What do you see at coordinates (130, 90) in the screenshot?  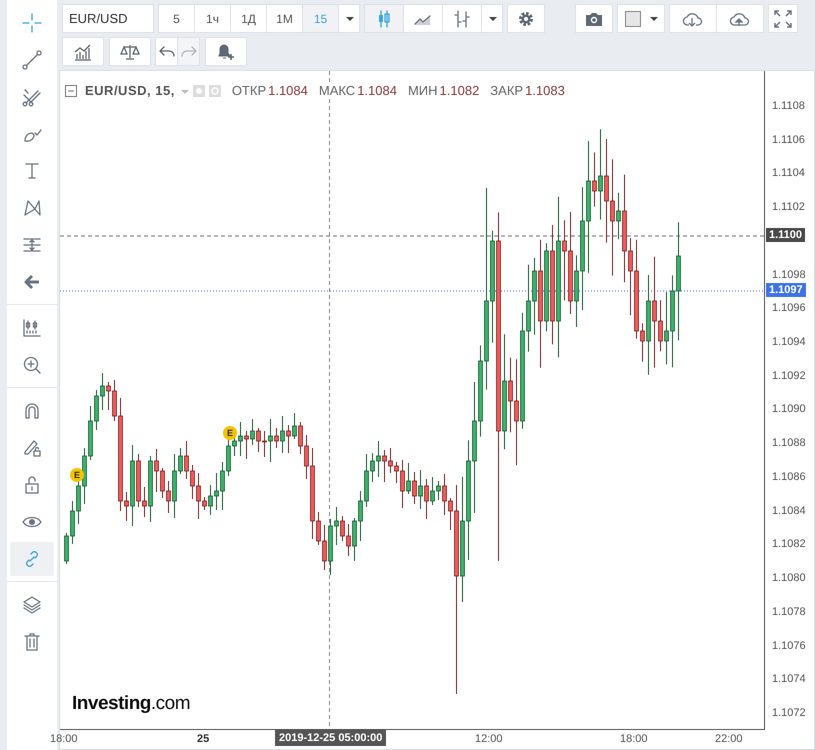 I see `legend-symbol: EUR/USD, 15,` at bounding box center [130, 90].